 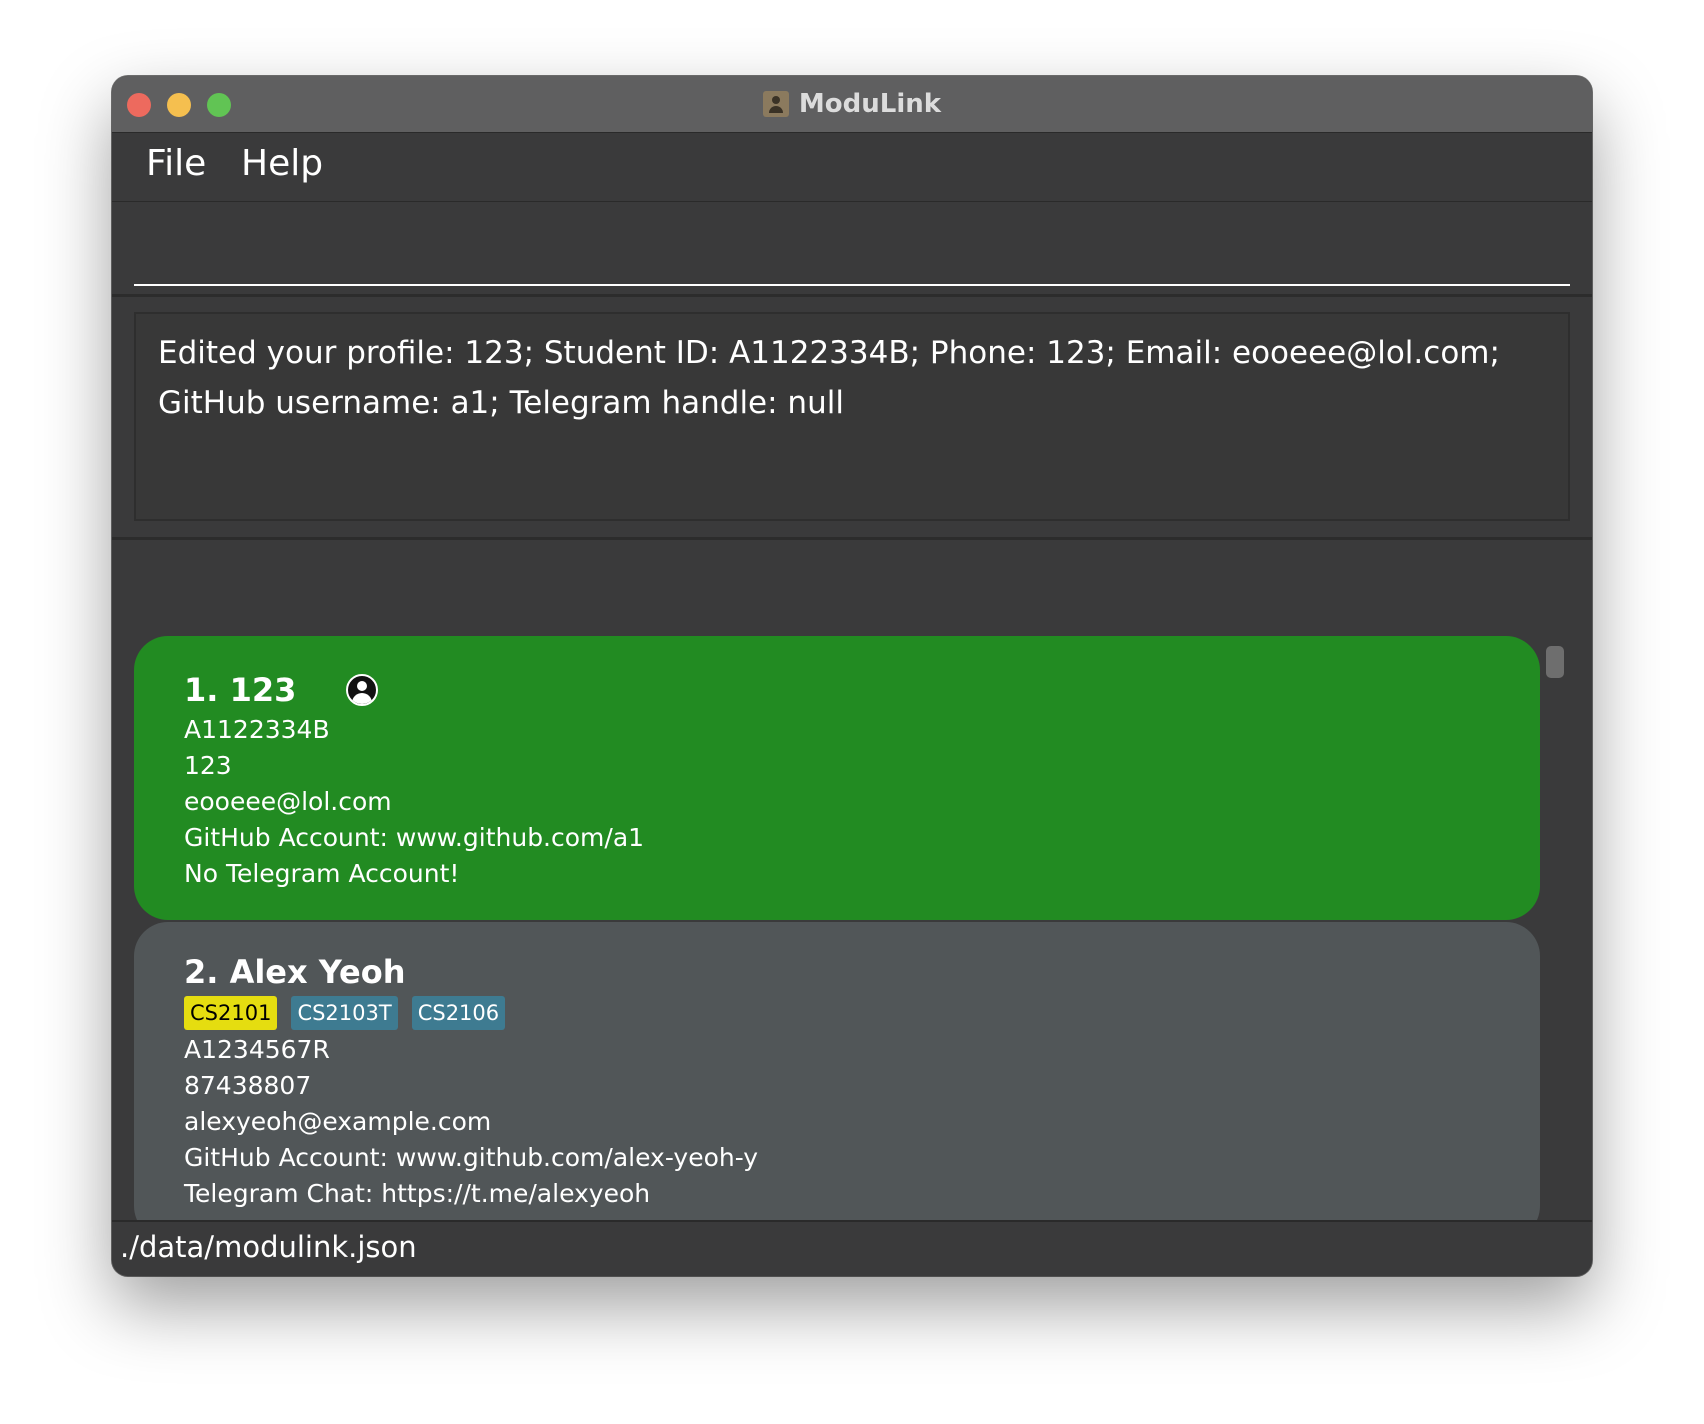 I want to click on person-student-id: A1234567R, so click(x=257, y=1049).